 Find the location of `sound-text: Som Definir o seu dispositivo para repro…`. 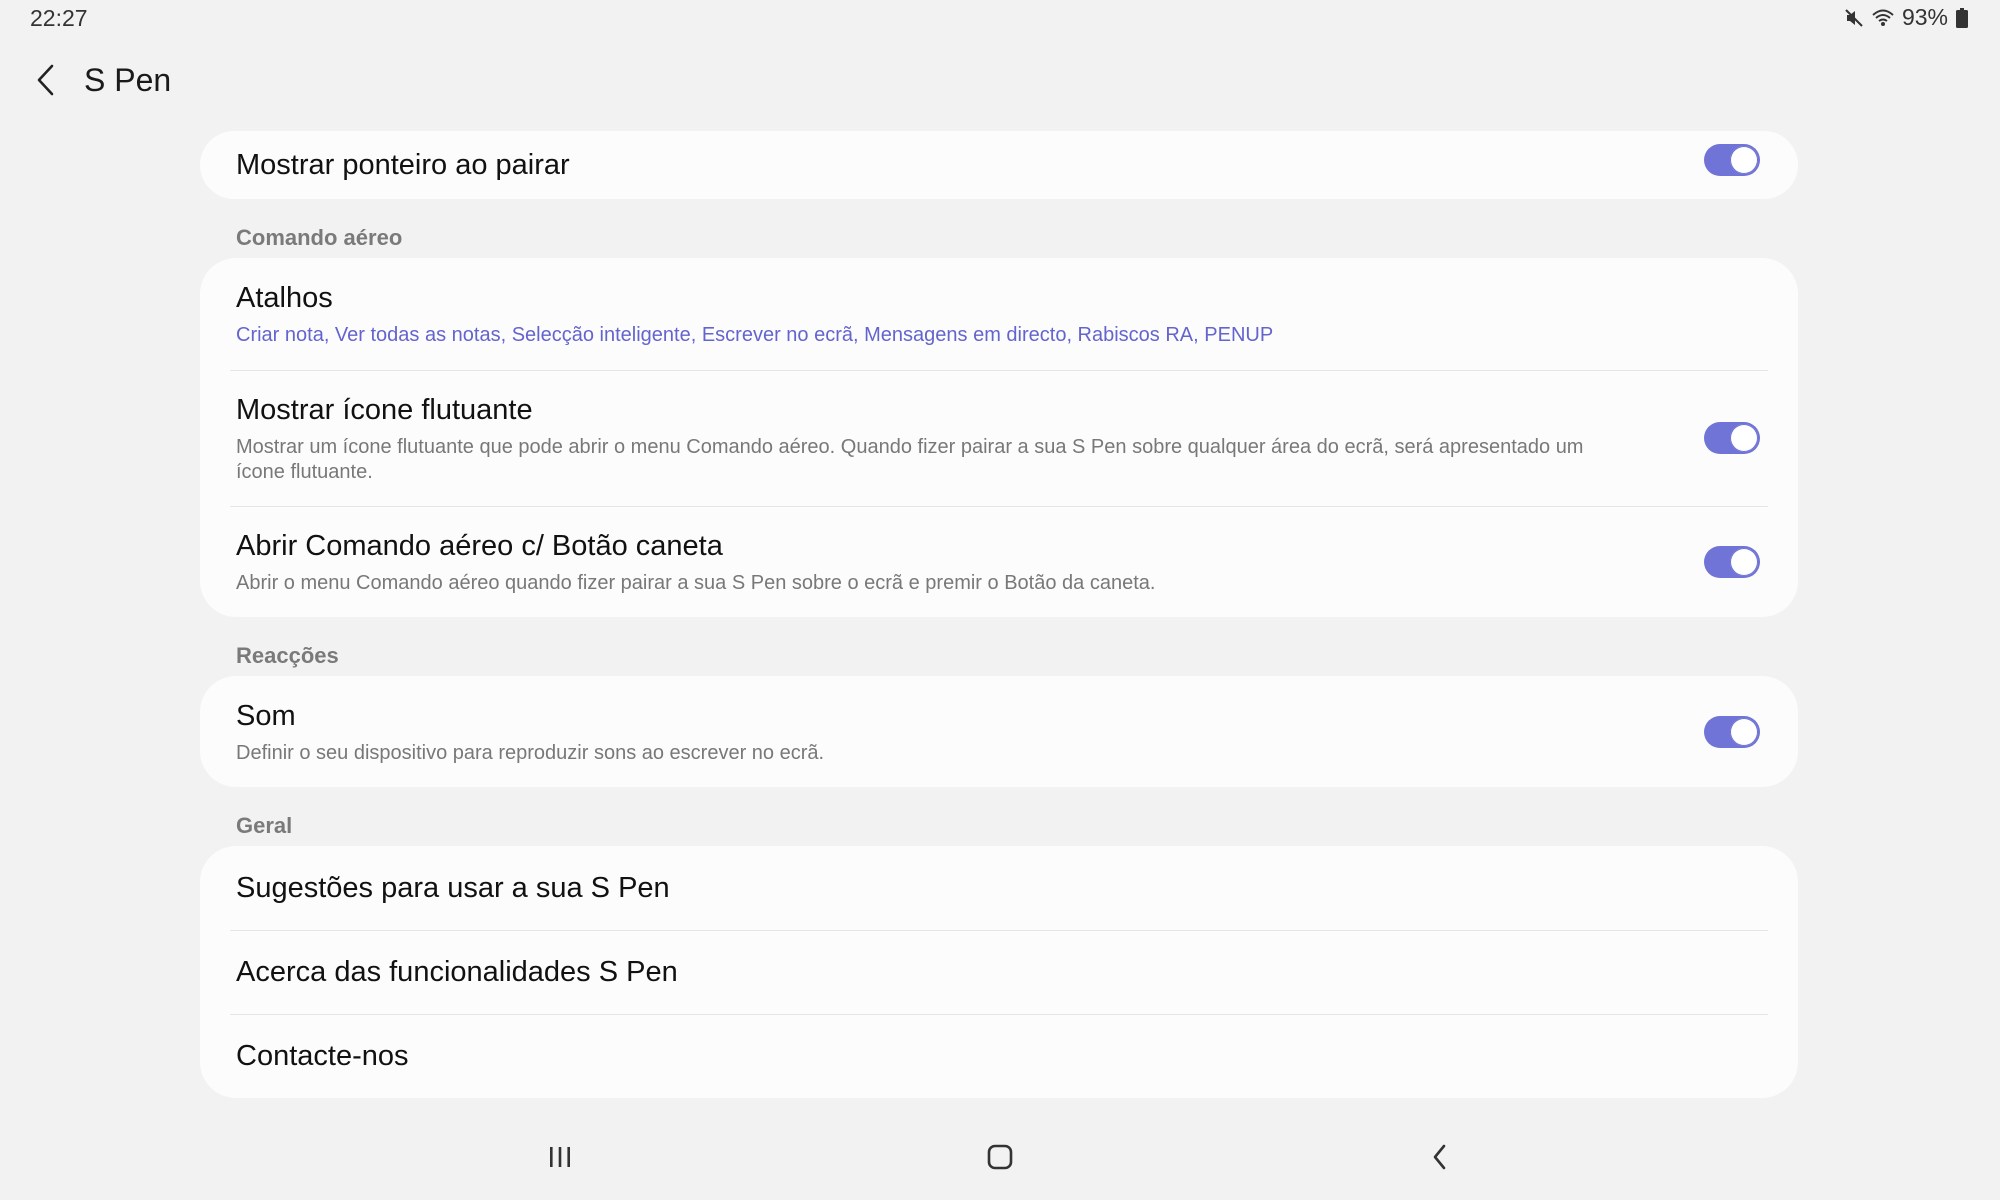

sound-text: Som Definir o seu dispositivo para repro… is located at coordinates (960, 732).